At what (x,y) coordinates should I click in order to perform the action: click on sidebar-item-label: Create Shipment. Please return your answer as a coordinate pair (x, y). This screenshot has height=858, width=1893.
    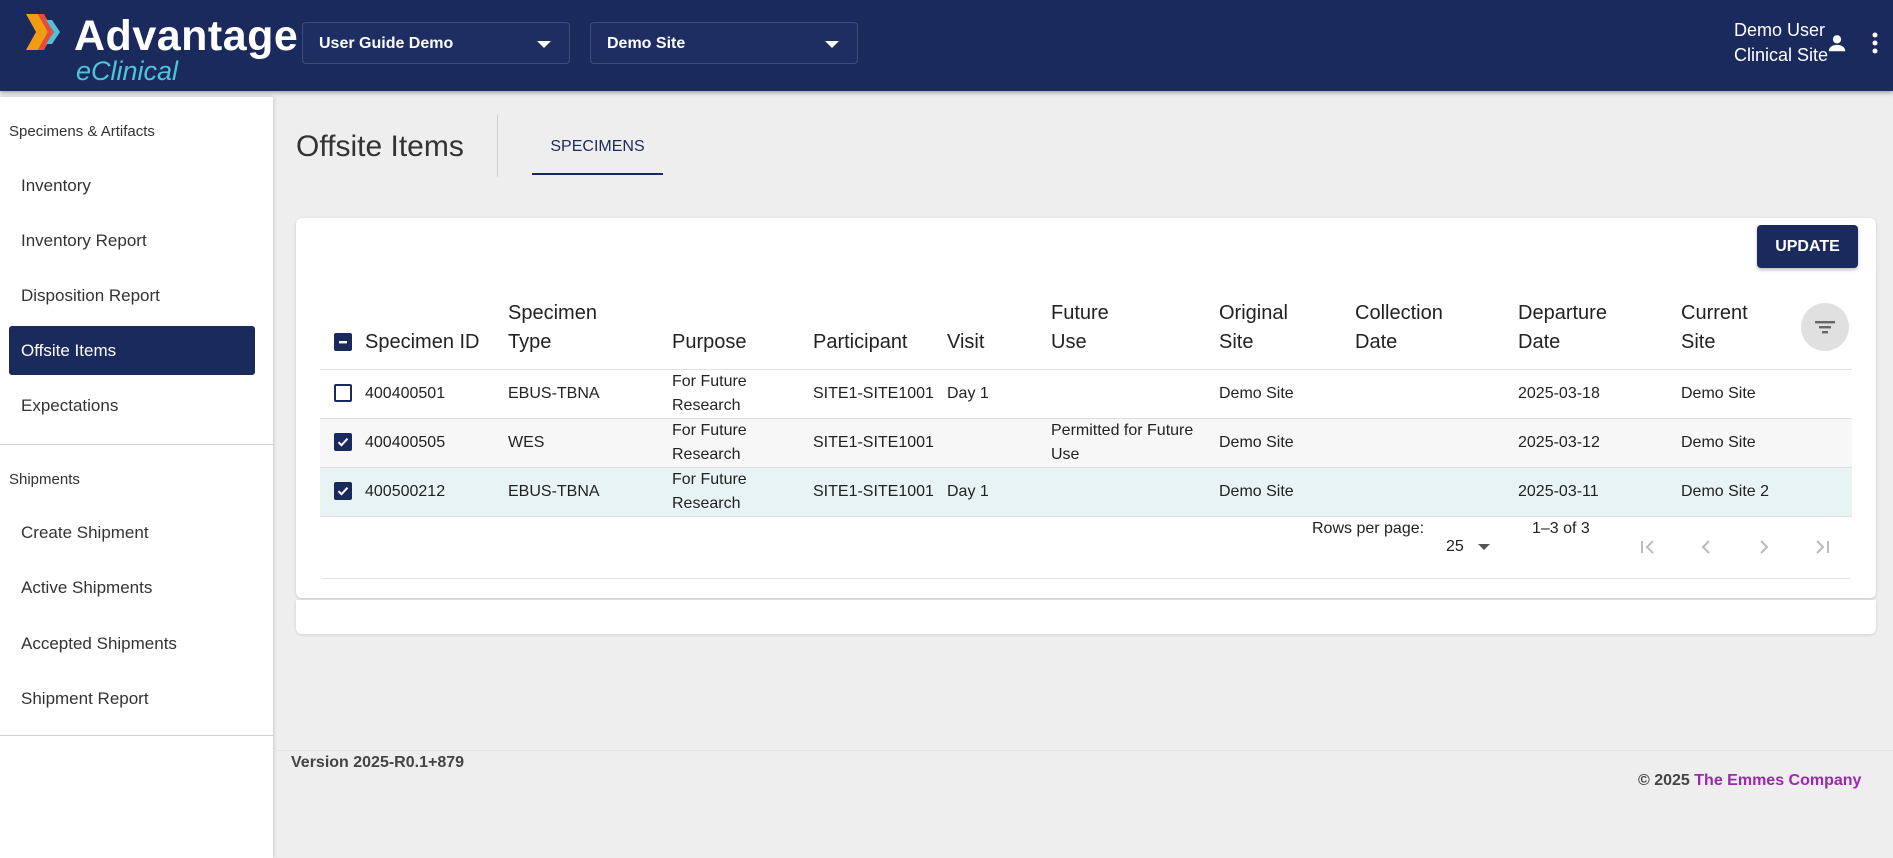
    Looking at the image, I should click on (85, 532).